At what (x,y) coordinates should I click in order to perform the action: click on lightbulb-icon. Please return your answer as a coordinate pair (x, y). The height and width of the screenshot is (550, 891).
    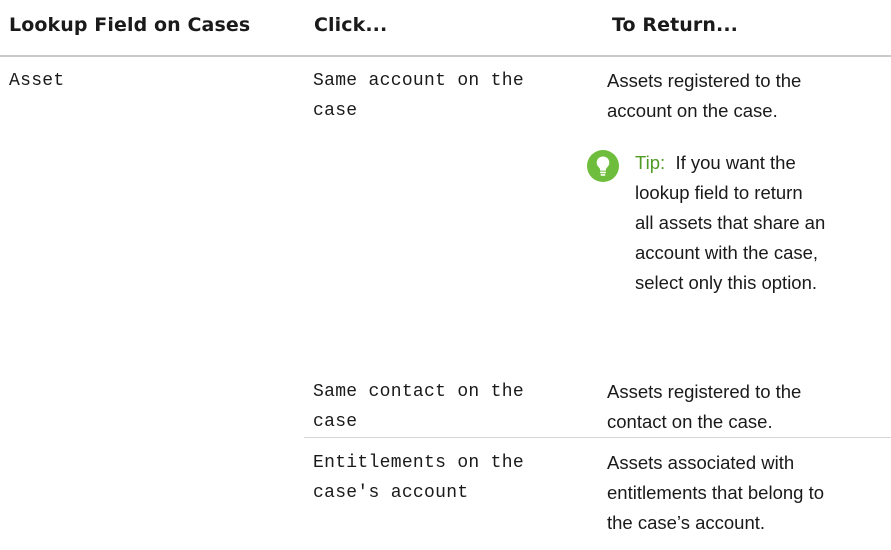
    Looking at the image, I should click on (603, 166).